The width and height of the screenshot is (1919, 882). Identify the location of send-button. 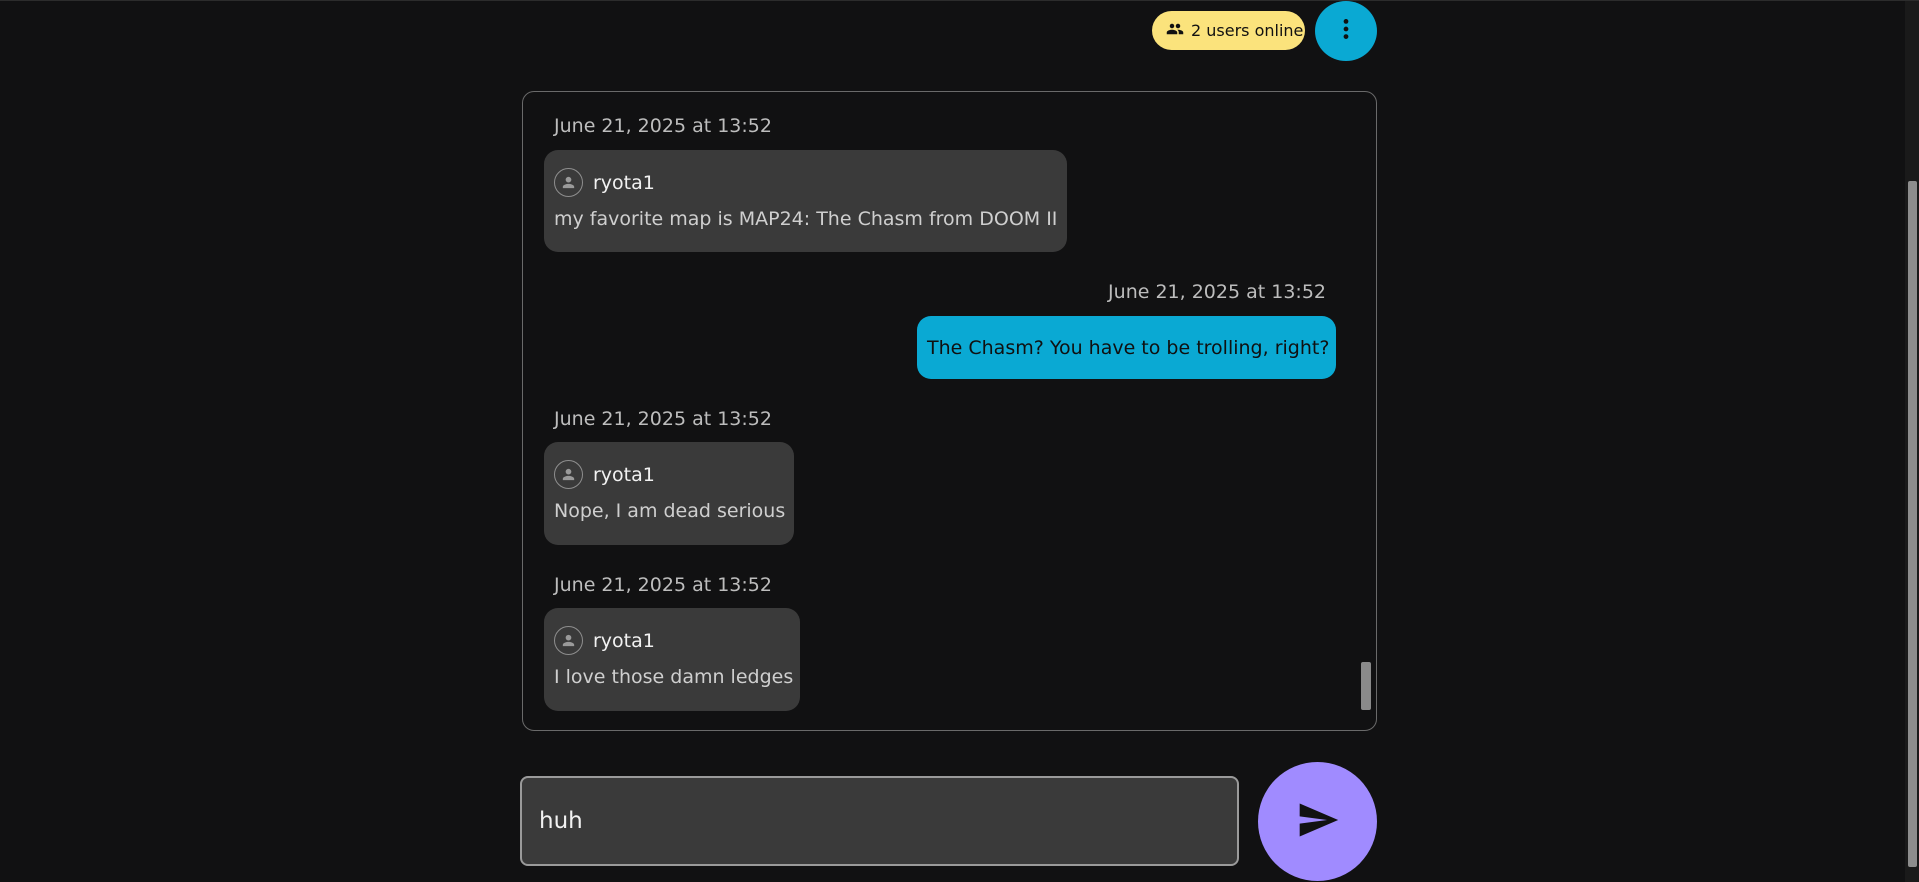
(1317, 821).